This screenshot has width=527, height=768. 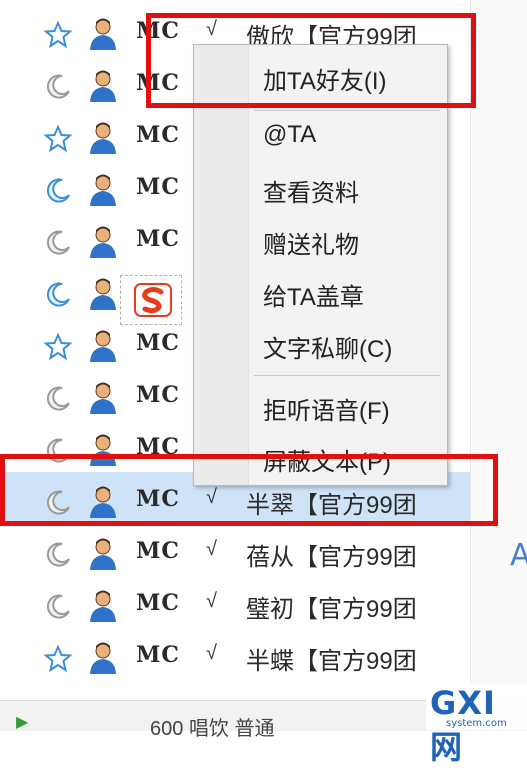 What do you see at coordinates (153, 300) in the screenshot?
I see `sogou-ime-icon` at bounding box center [153, 300].